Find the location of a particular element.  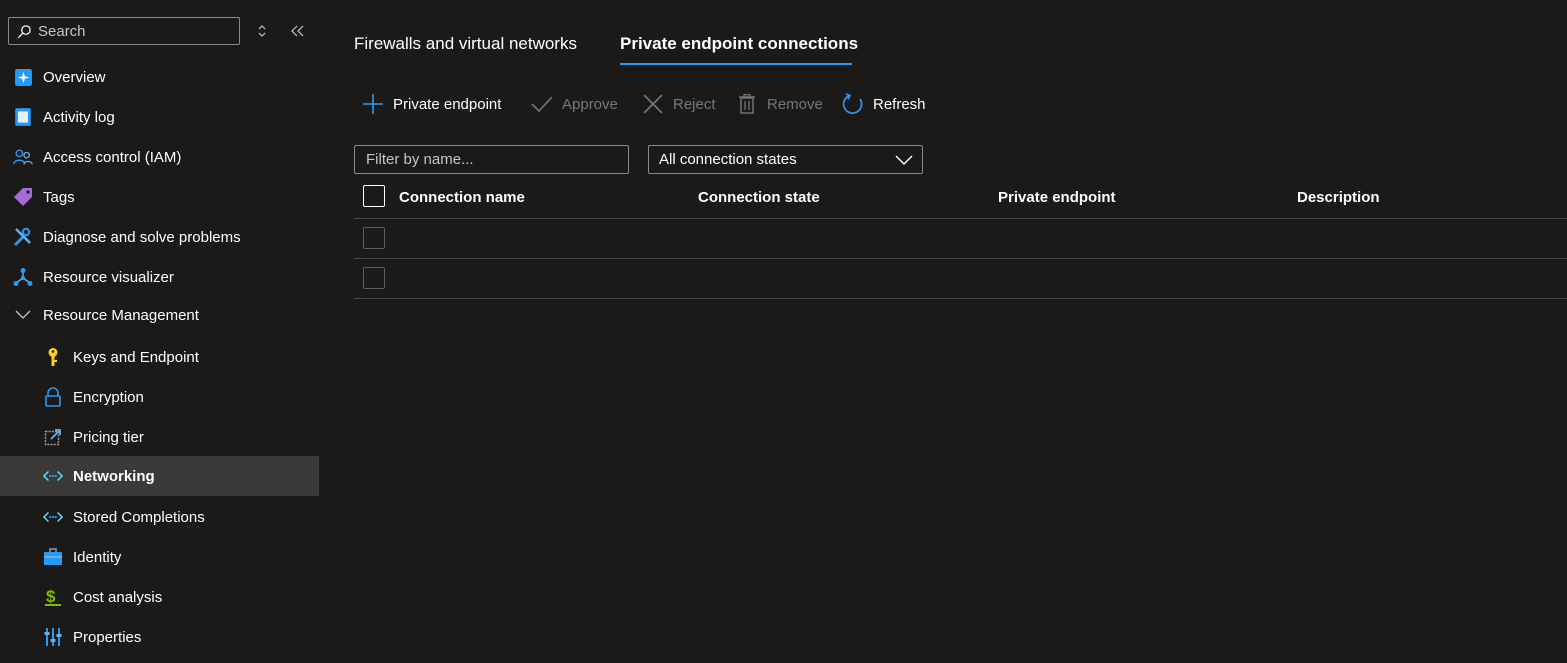

sidebar-item-access-control: Access control (IAM) is located at coordinates (159, 157).